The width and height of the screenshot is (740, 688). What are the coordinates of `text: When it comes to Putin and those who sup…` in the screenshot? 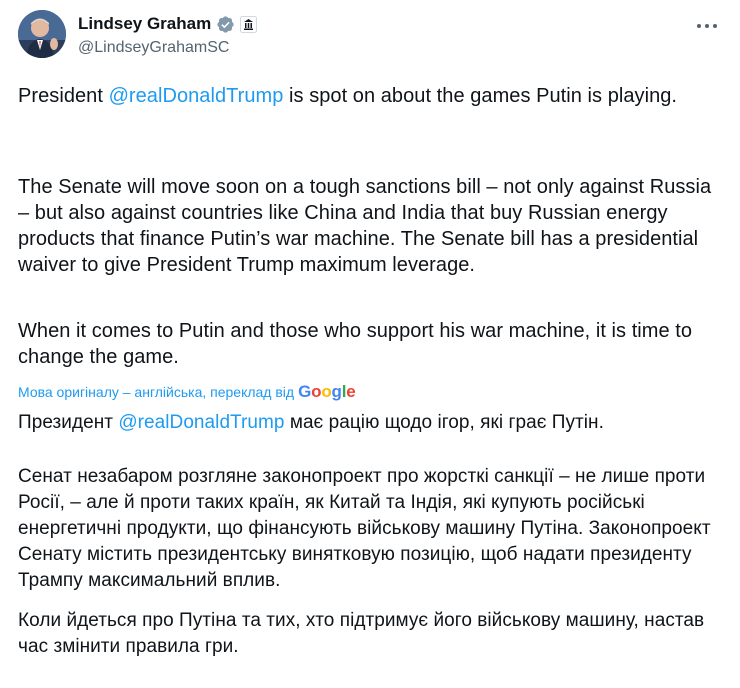 It's located at (355, 344).